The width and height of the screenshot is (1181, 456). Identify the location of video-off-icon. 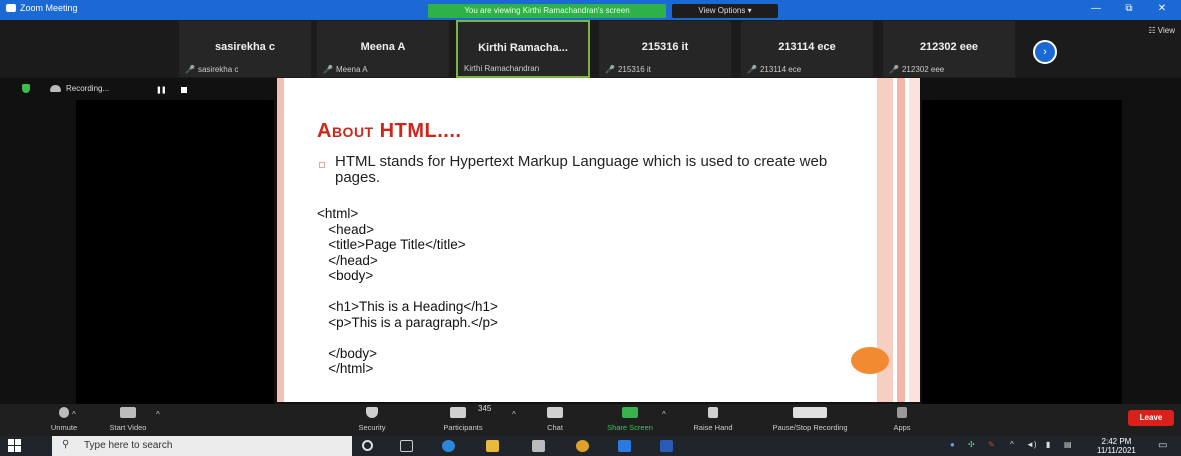
(128, 412).